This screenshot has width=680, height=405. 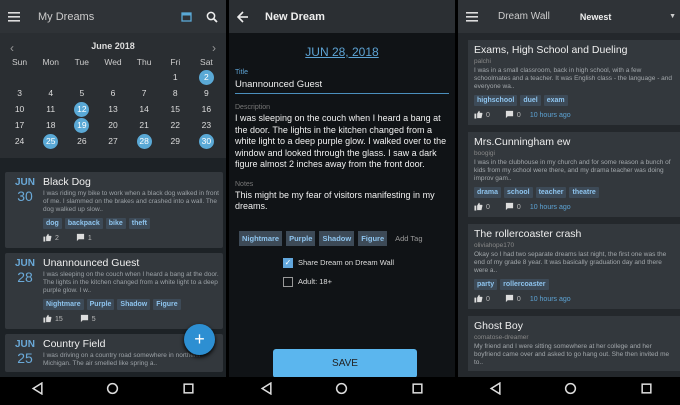 I want to click on calendar-day: 18, so click(x=50, y=125).